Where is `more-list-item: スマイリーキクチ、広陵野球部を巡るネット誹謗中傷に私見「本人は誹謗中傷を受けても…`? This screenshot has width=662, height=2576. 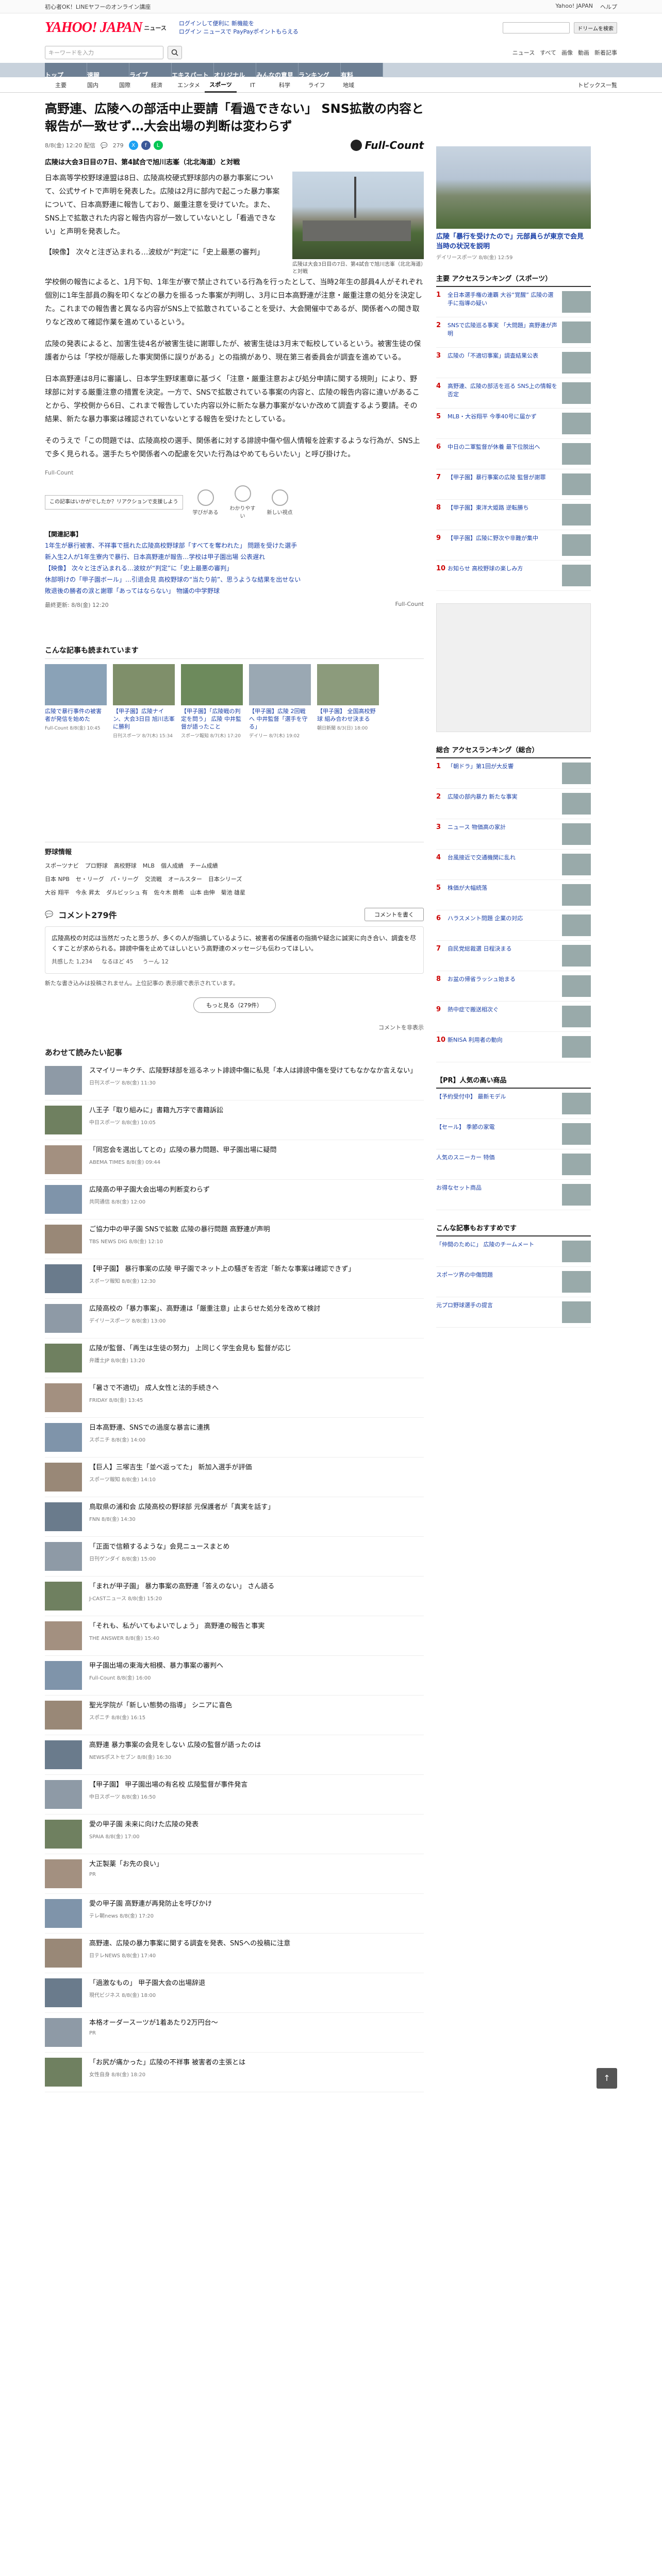 more-list-item: スマイリーキクチ、広陵野球部を巡るネット誹謗中傷に私見「本人は誹謗中傷を受けても… is located at coordinates (234, 1081).